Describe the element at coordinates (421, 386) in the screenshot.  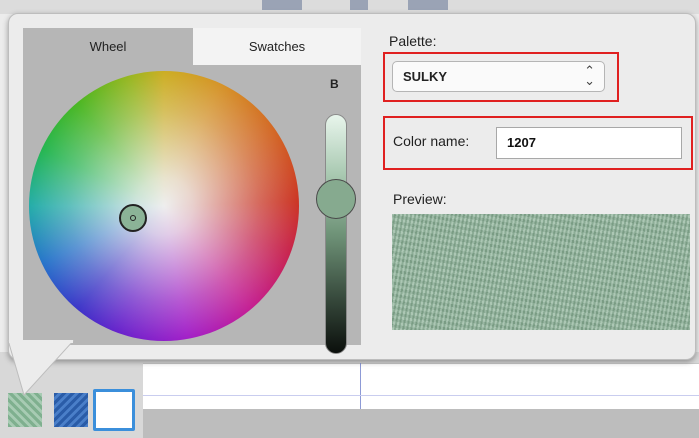
I see `design-canvas` at that location.